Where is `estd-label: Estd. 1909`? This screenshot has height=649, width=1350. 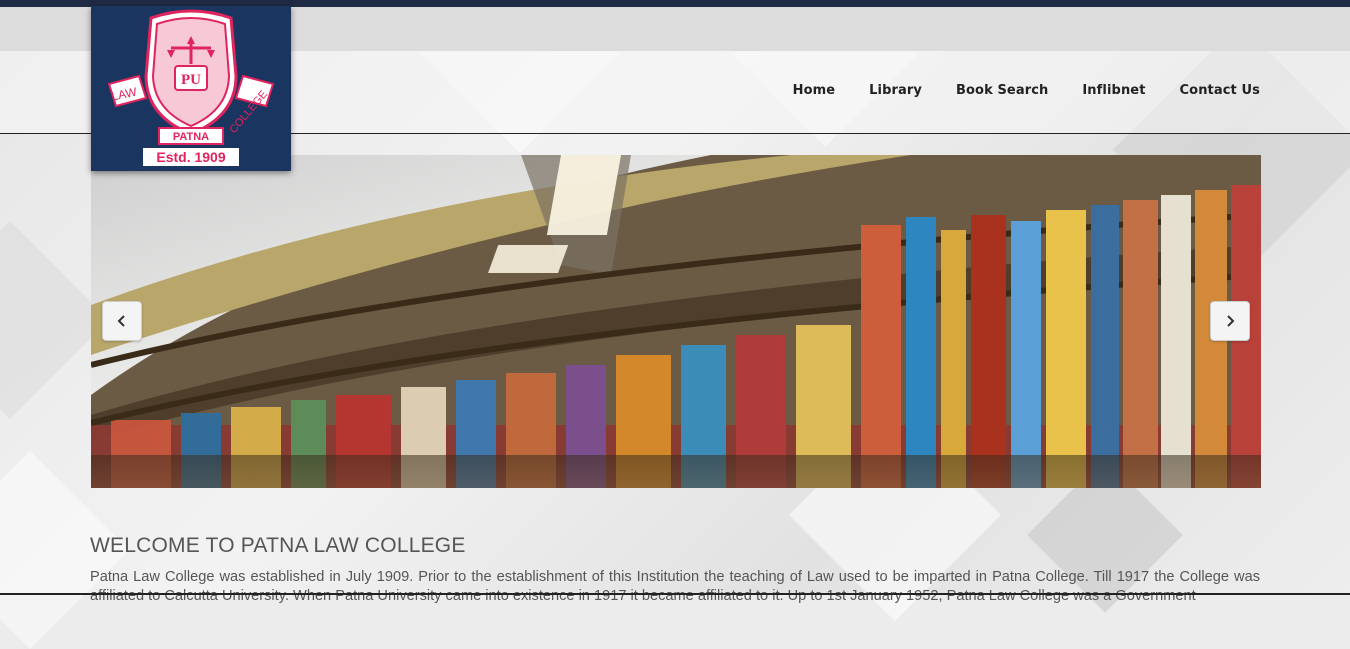
estd-label: Estd. 1909 is located at coordinates (190, 157).